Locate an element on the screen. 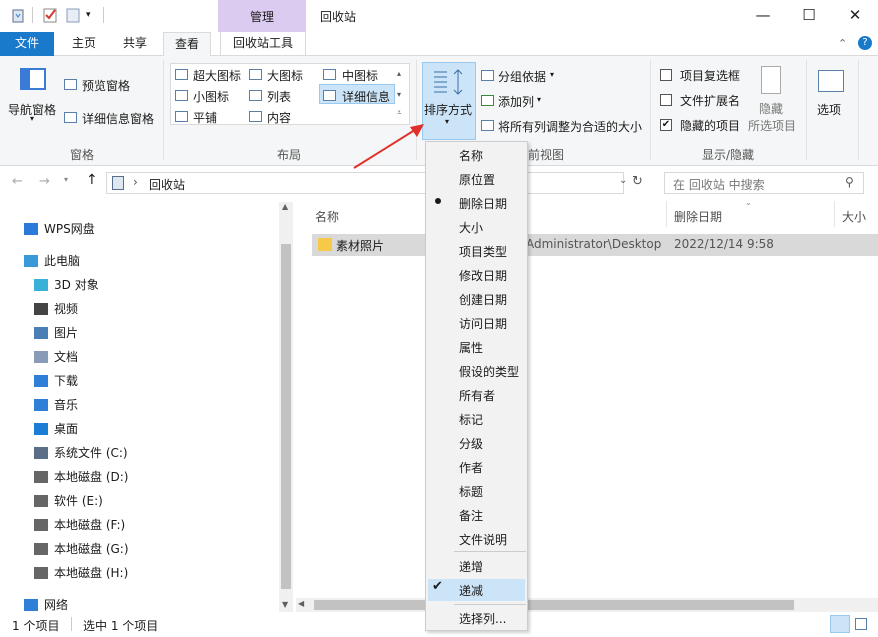  nav-item: 桌面 is located at coordinates (66, 428).